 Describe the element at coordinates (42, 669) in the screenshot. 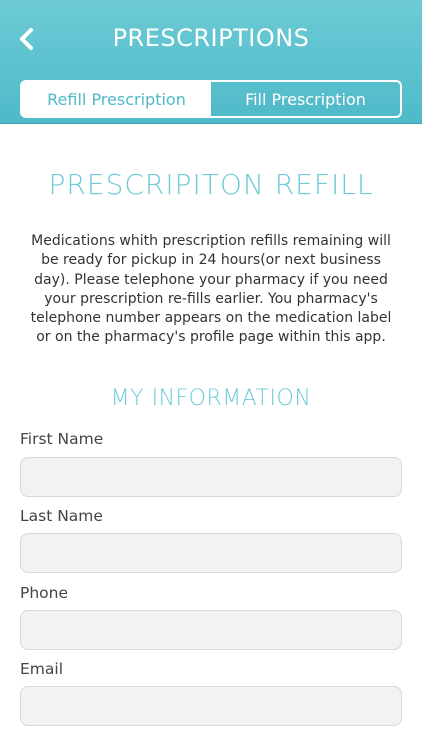

I see `email-label: Email` at that location.